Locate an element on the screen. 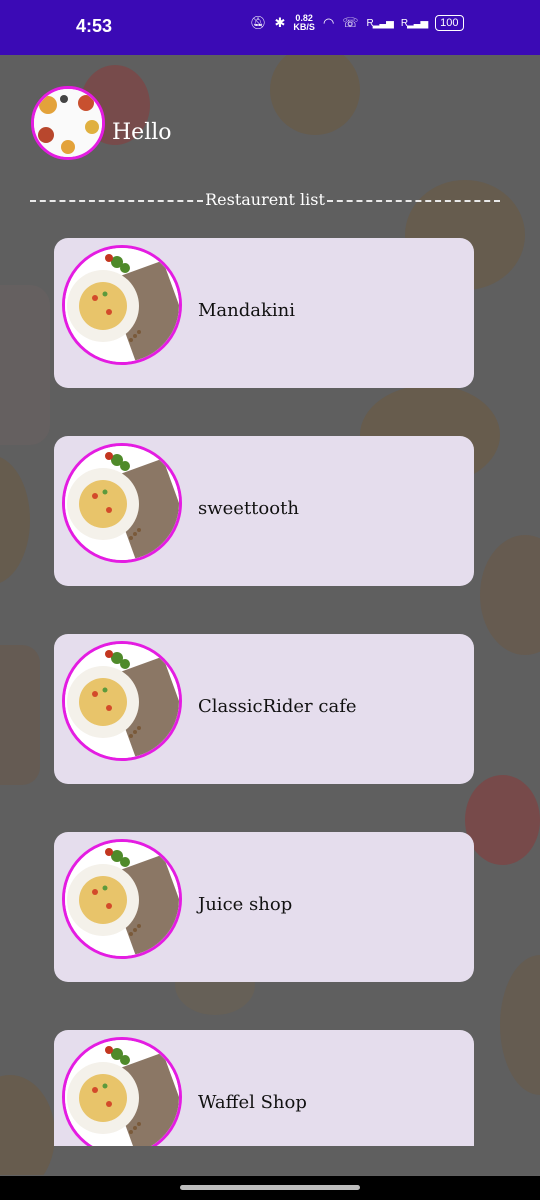 The width and height of the screenshot is (540, 1200). restaurant-card: Mandakini is located at coordinates (264, 313).